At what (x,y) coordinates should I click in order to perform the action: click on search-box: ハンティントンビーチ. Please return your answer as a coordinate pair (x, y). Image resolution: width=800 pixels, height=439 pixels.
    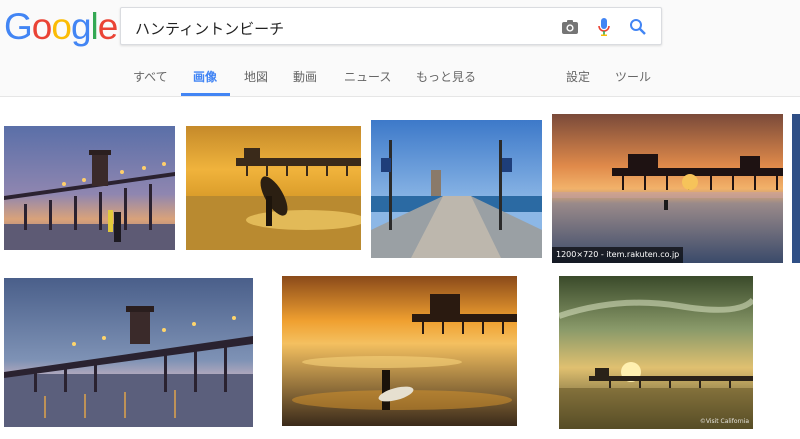
    Looking at the image, I should click on (391, 26).